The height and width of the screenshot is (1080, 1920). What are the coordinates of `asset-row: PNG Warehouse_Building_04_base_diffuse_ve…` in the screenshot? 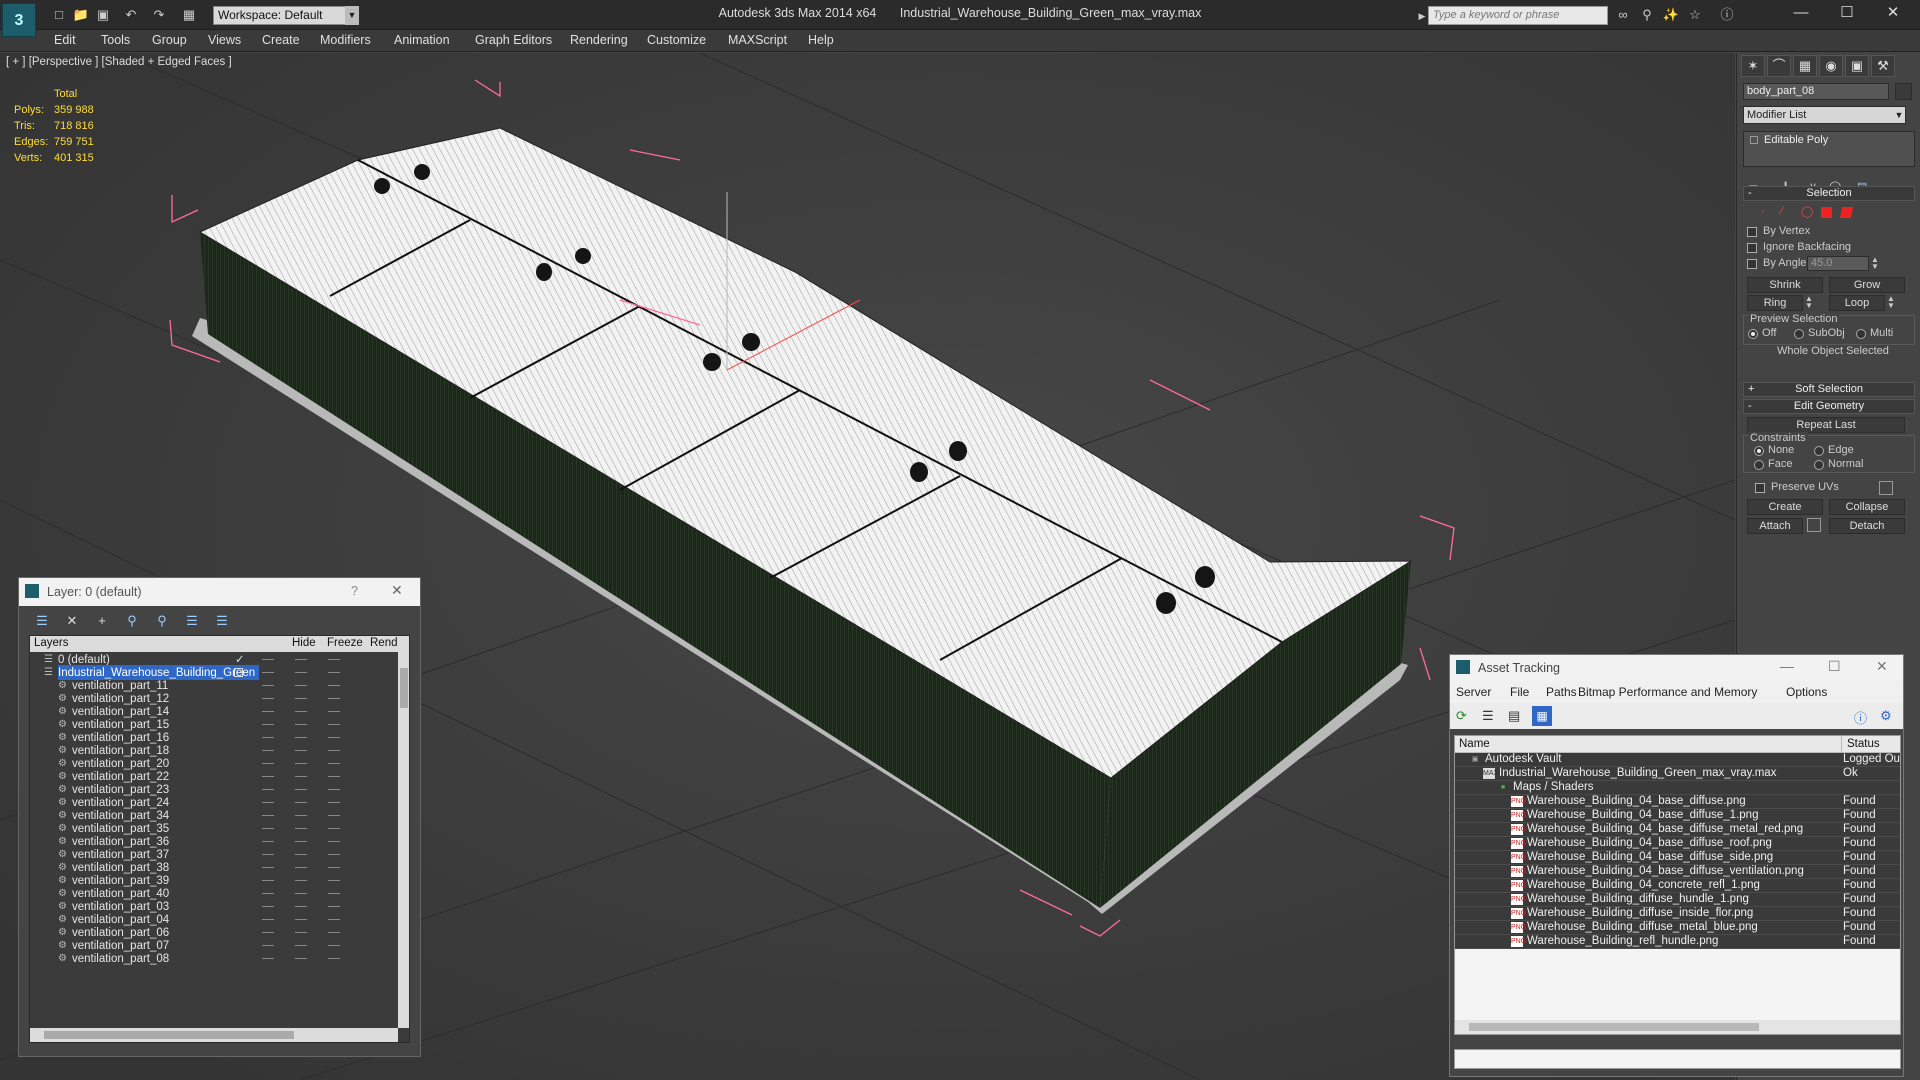 It's located at (1677, 872).